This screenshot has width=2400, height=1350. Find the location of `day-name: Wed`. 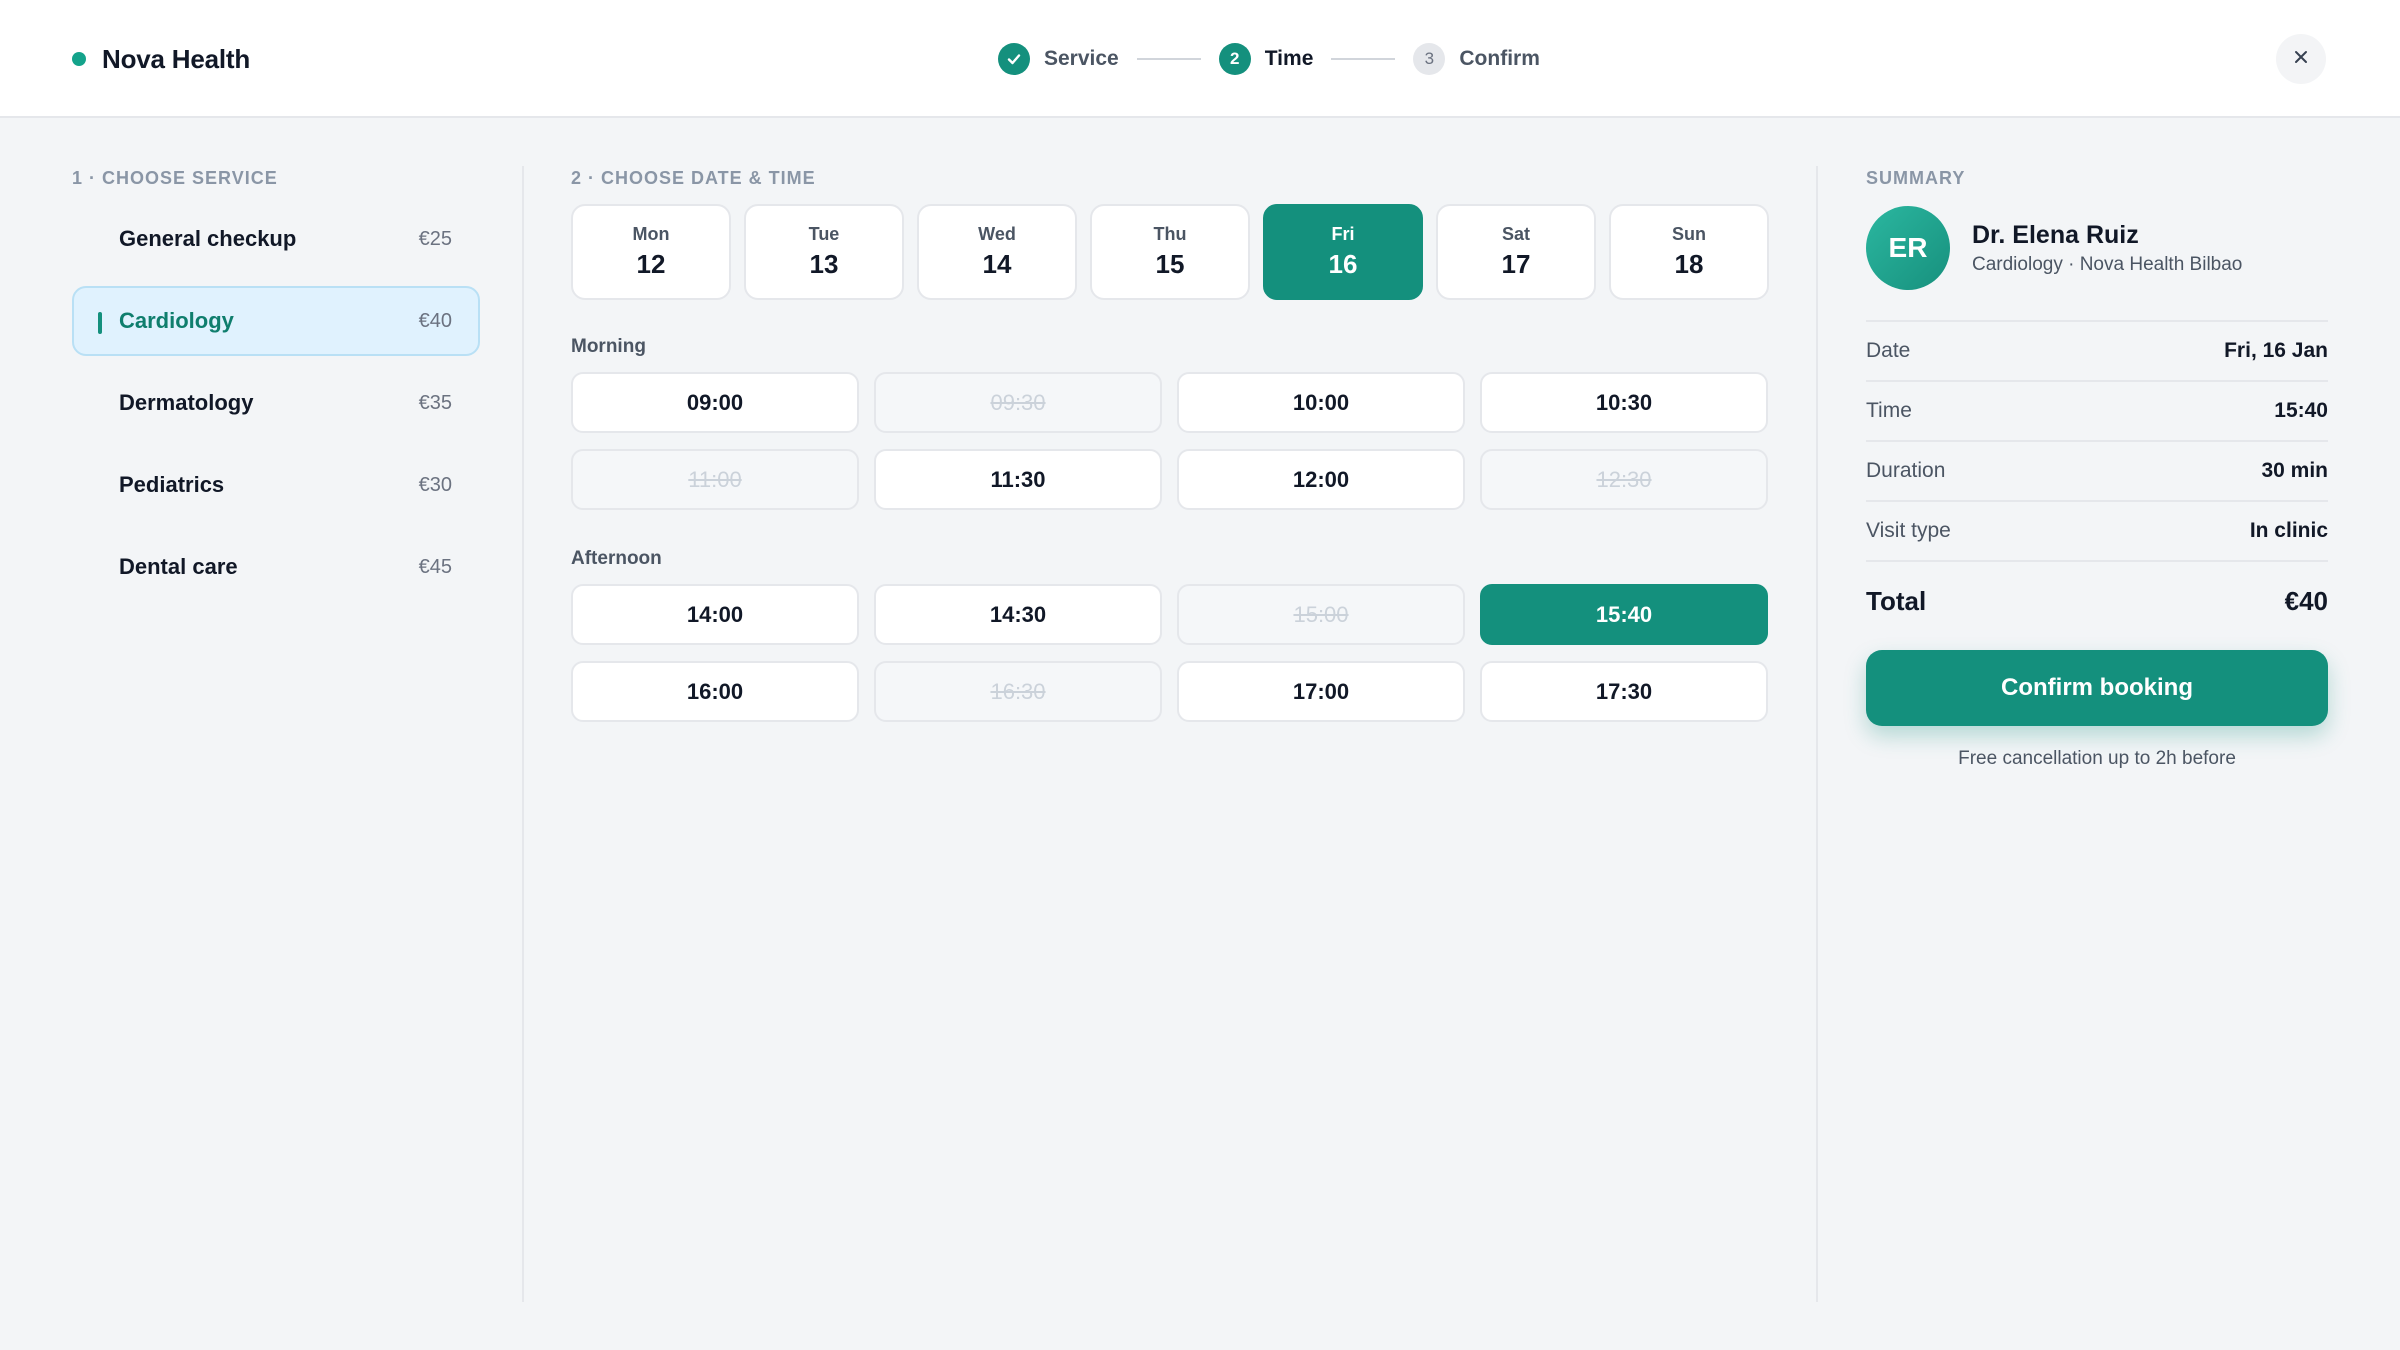

day-name: Wed is located at coordinates (997, 234).